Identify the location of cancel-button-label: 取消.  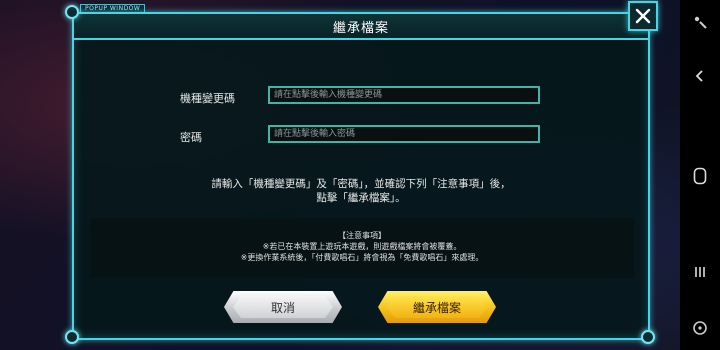
(282, 307).